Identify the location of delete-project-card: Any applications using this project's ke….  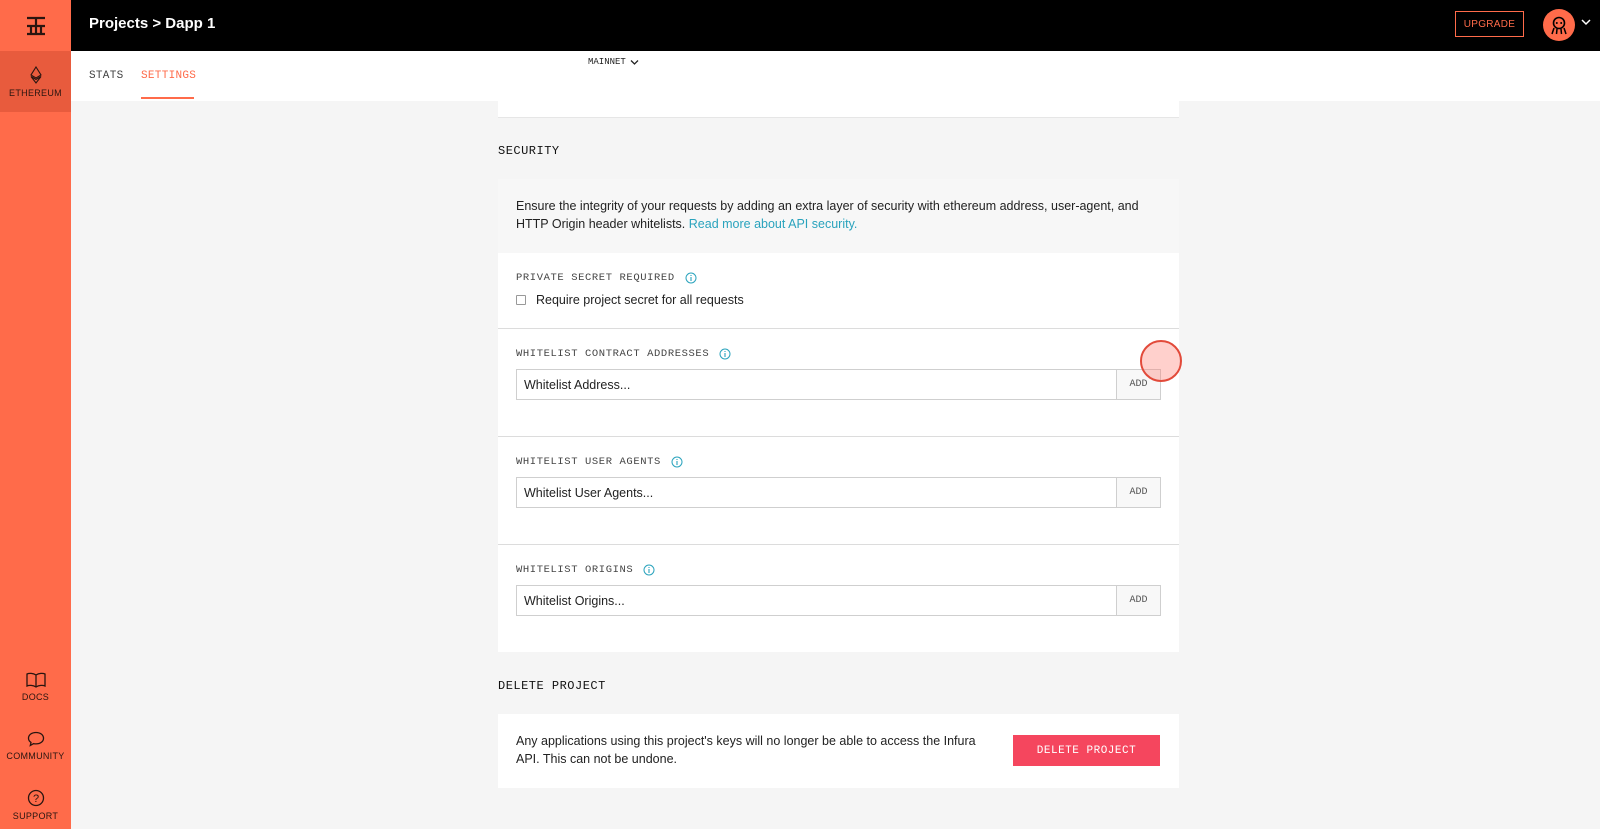
(838, 751).